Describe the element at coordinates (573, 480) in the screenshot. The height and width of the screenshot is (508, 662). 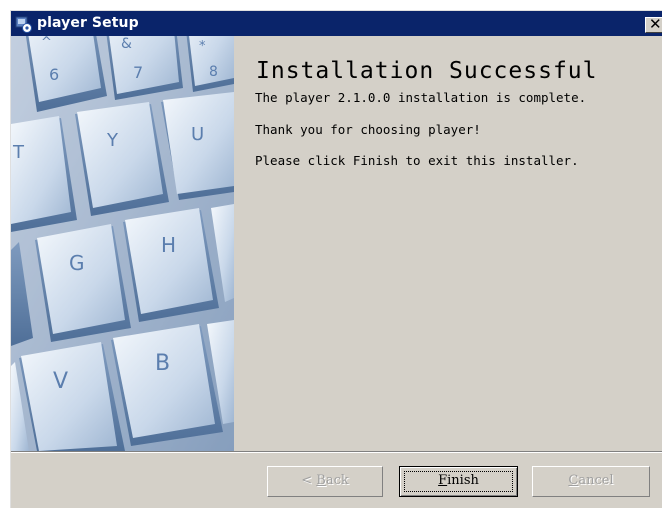
I see `cancel-accelerator: C` at that location.